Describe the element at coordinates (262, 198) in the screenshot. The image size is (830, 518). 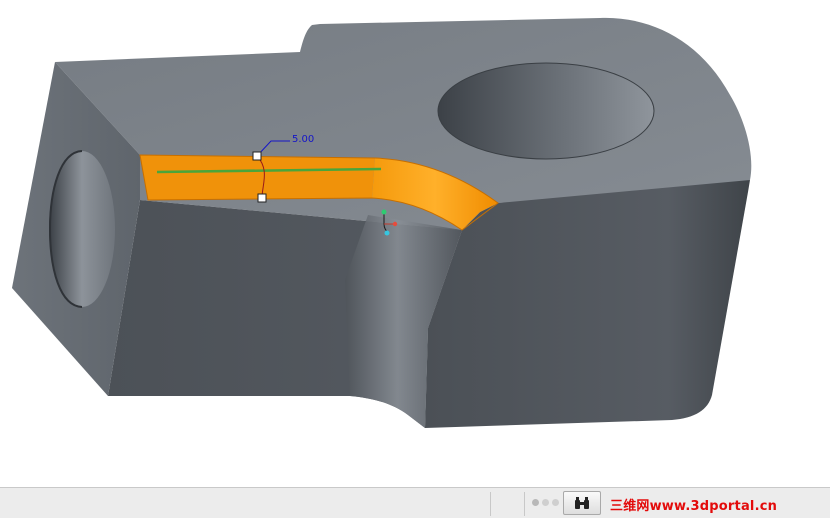
I see `drag-handle-bottom` at that location.